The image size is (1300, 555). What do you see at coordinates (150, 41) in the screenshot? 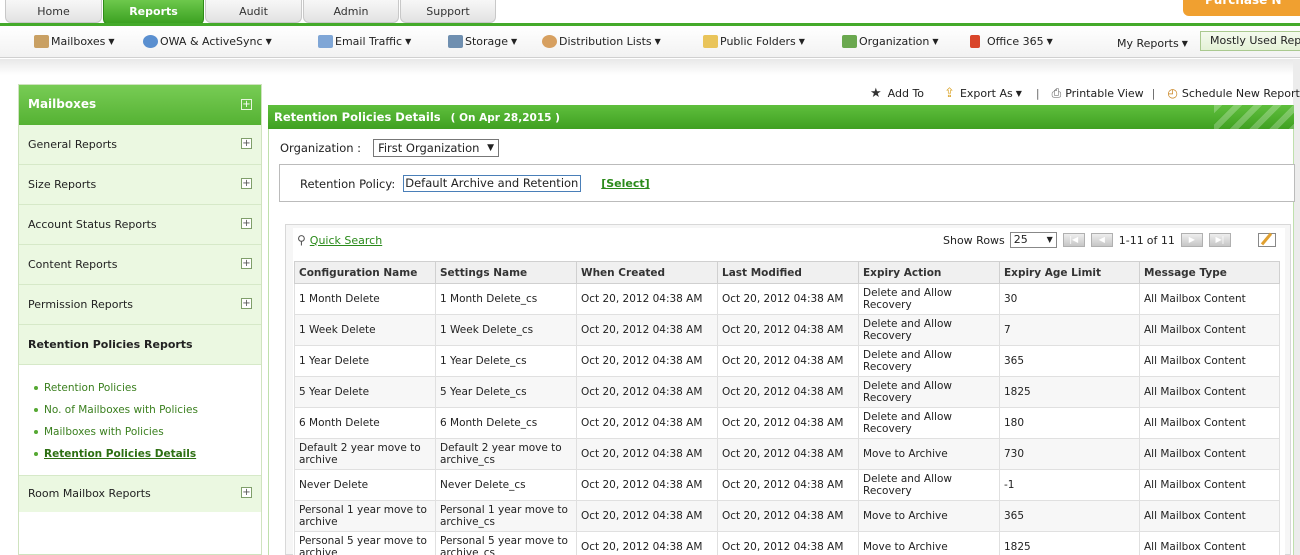
I see `owa-icon` at bounding box center [150, 41].